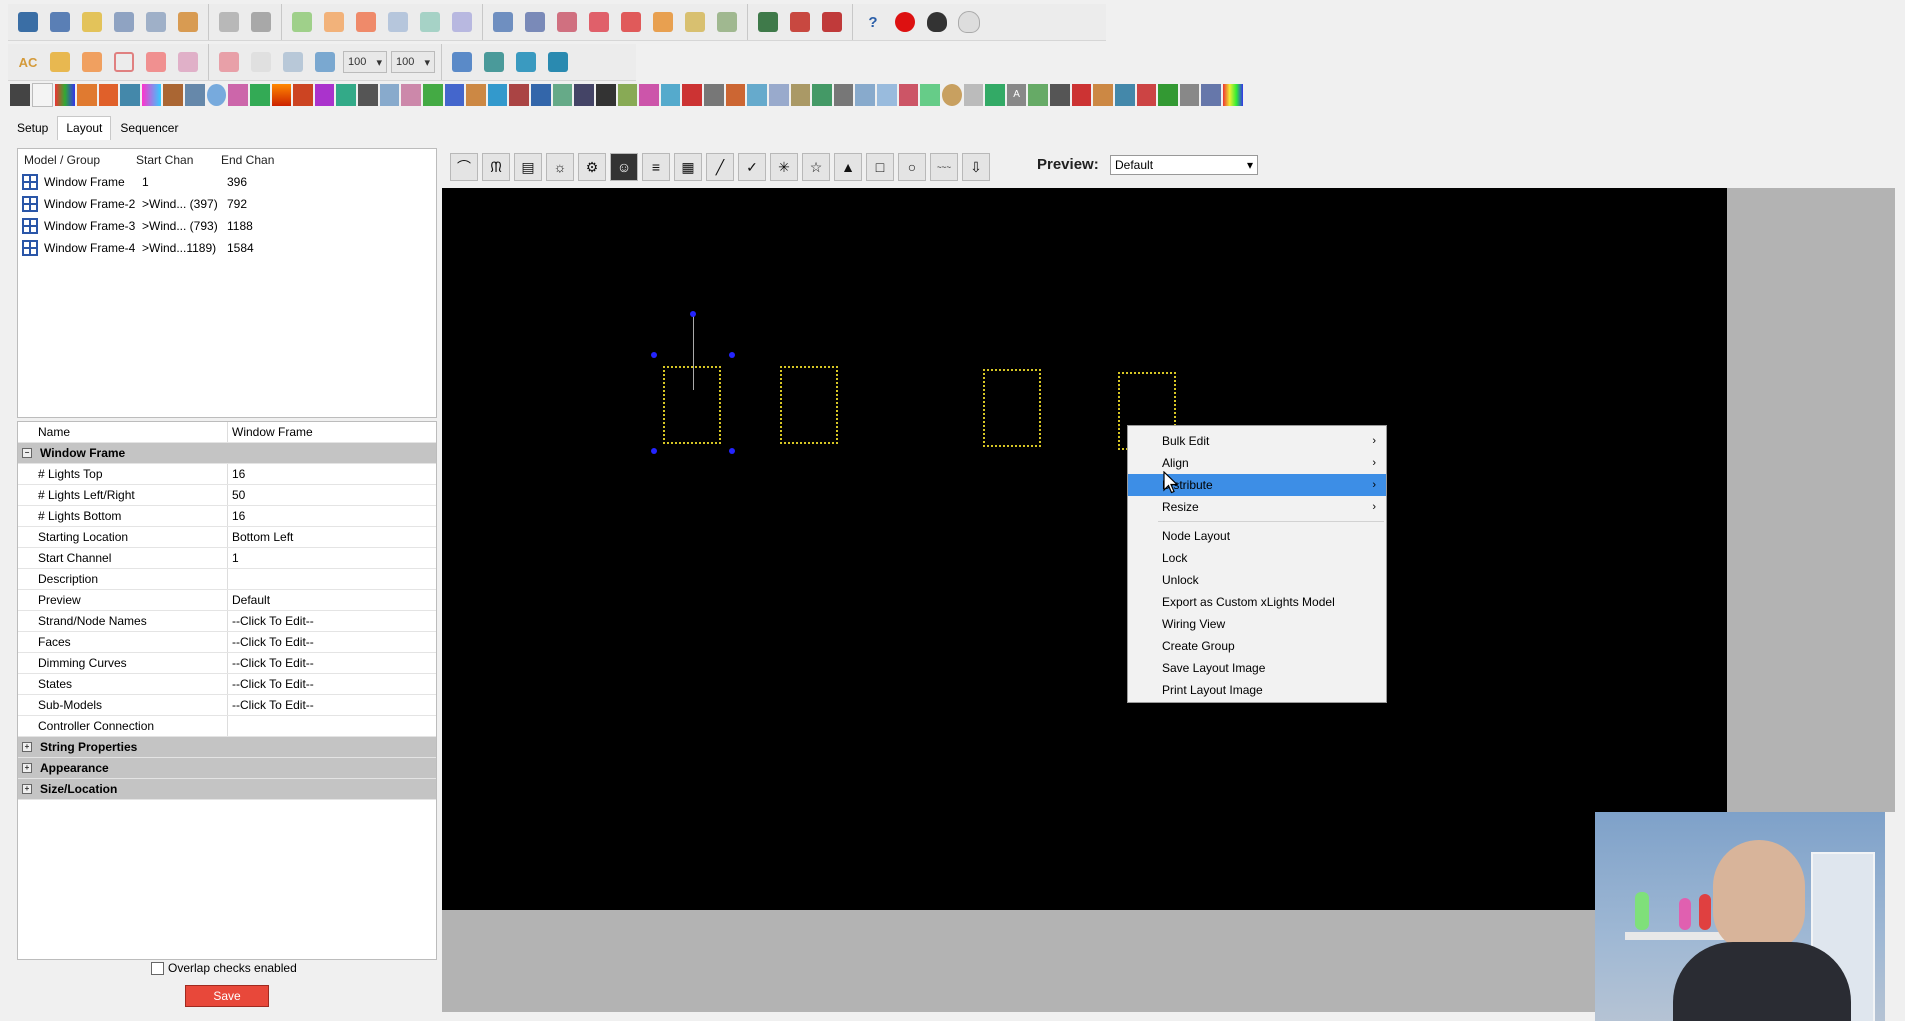 Image resolution: width=1905 pixels, height=1021 pixels. What do you see at coordinates (157, 968) in the screenshot?
I see `overlap-checkbox` at bounding box center [157, 968].